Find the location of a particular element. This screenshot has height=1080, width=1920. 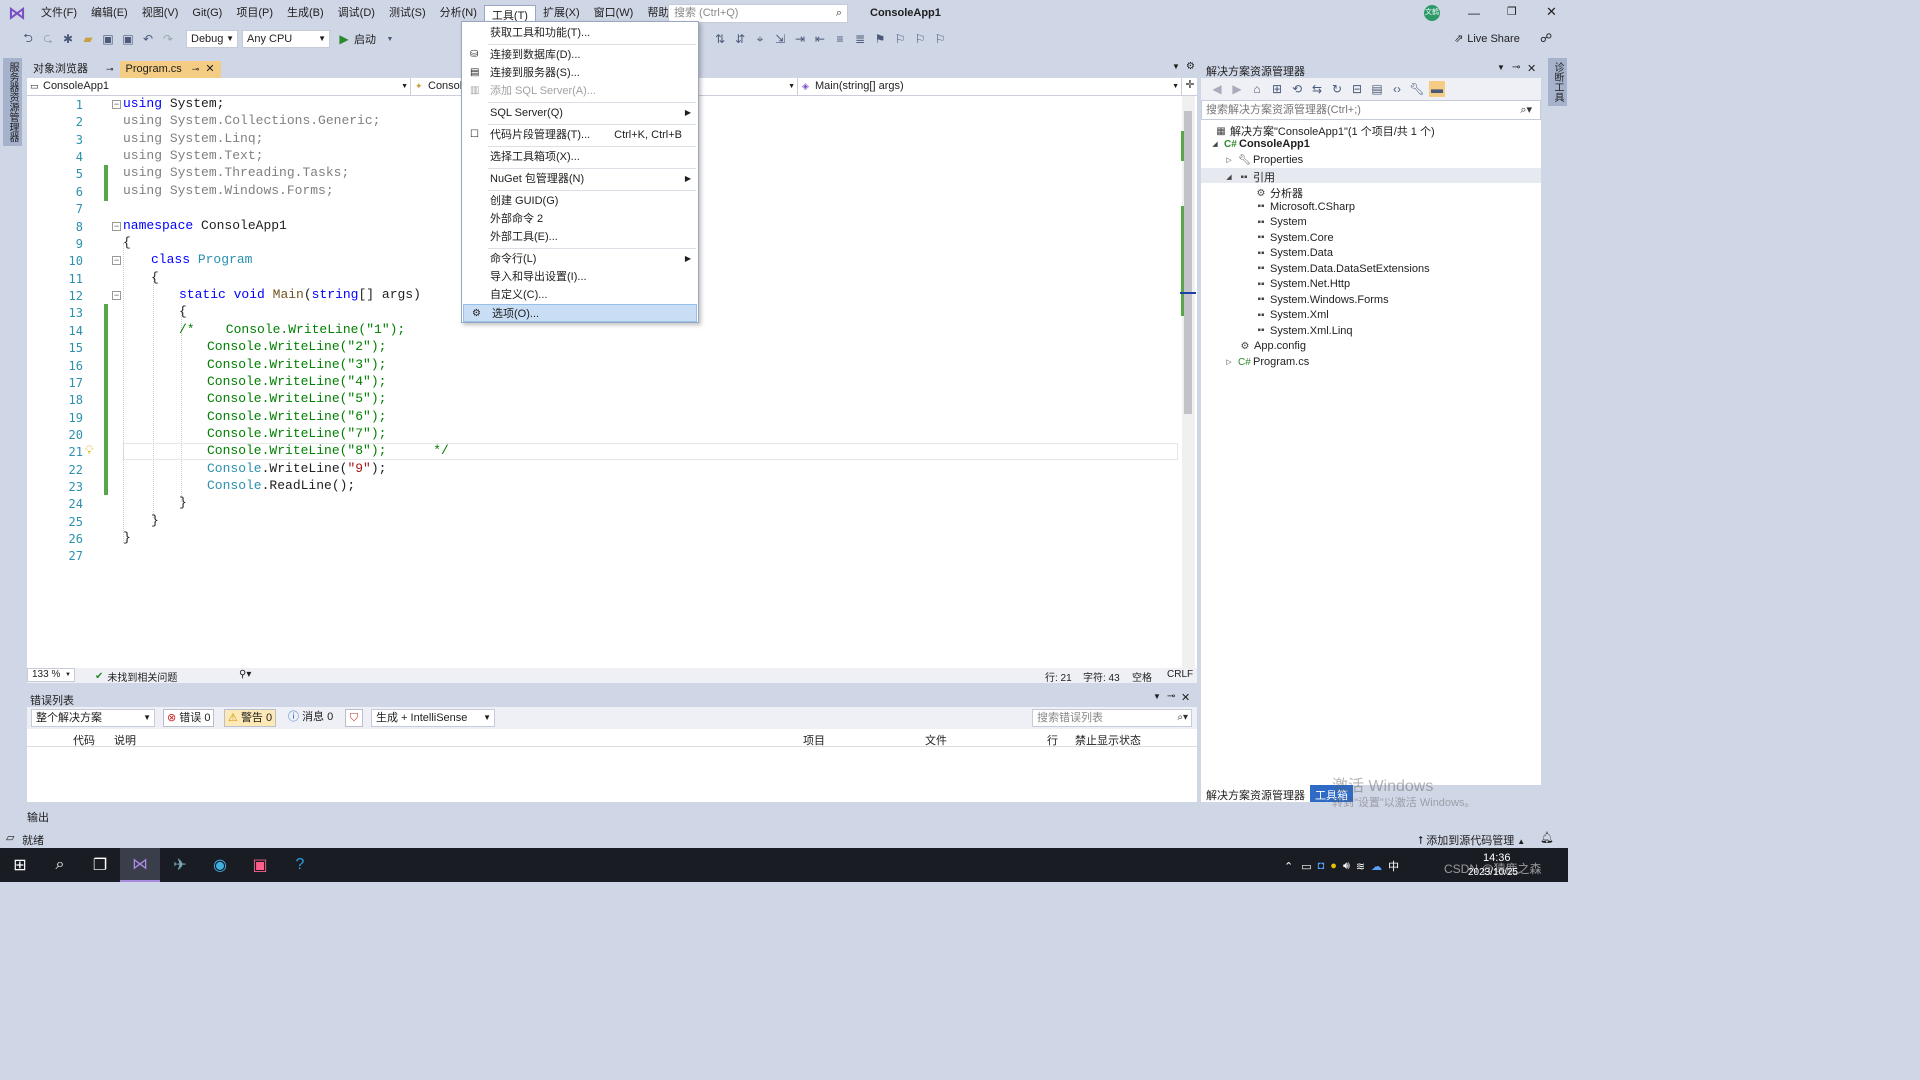

home-icon: ⌂ is located at coordinates (1257, 89).